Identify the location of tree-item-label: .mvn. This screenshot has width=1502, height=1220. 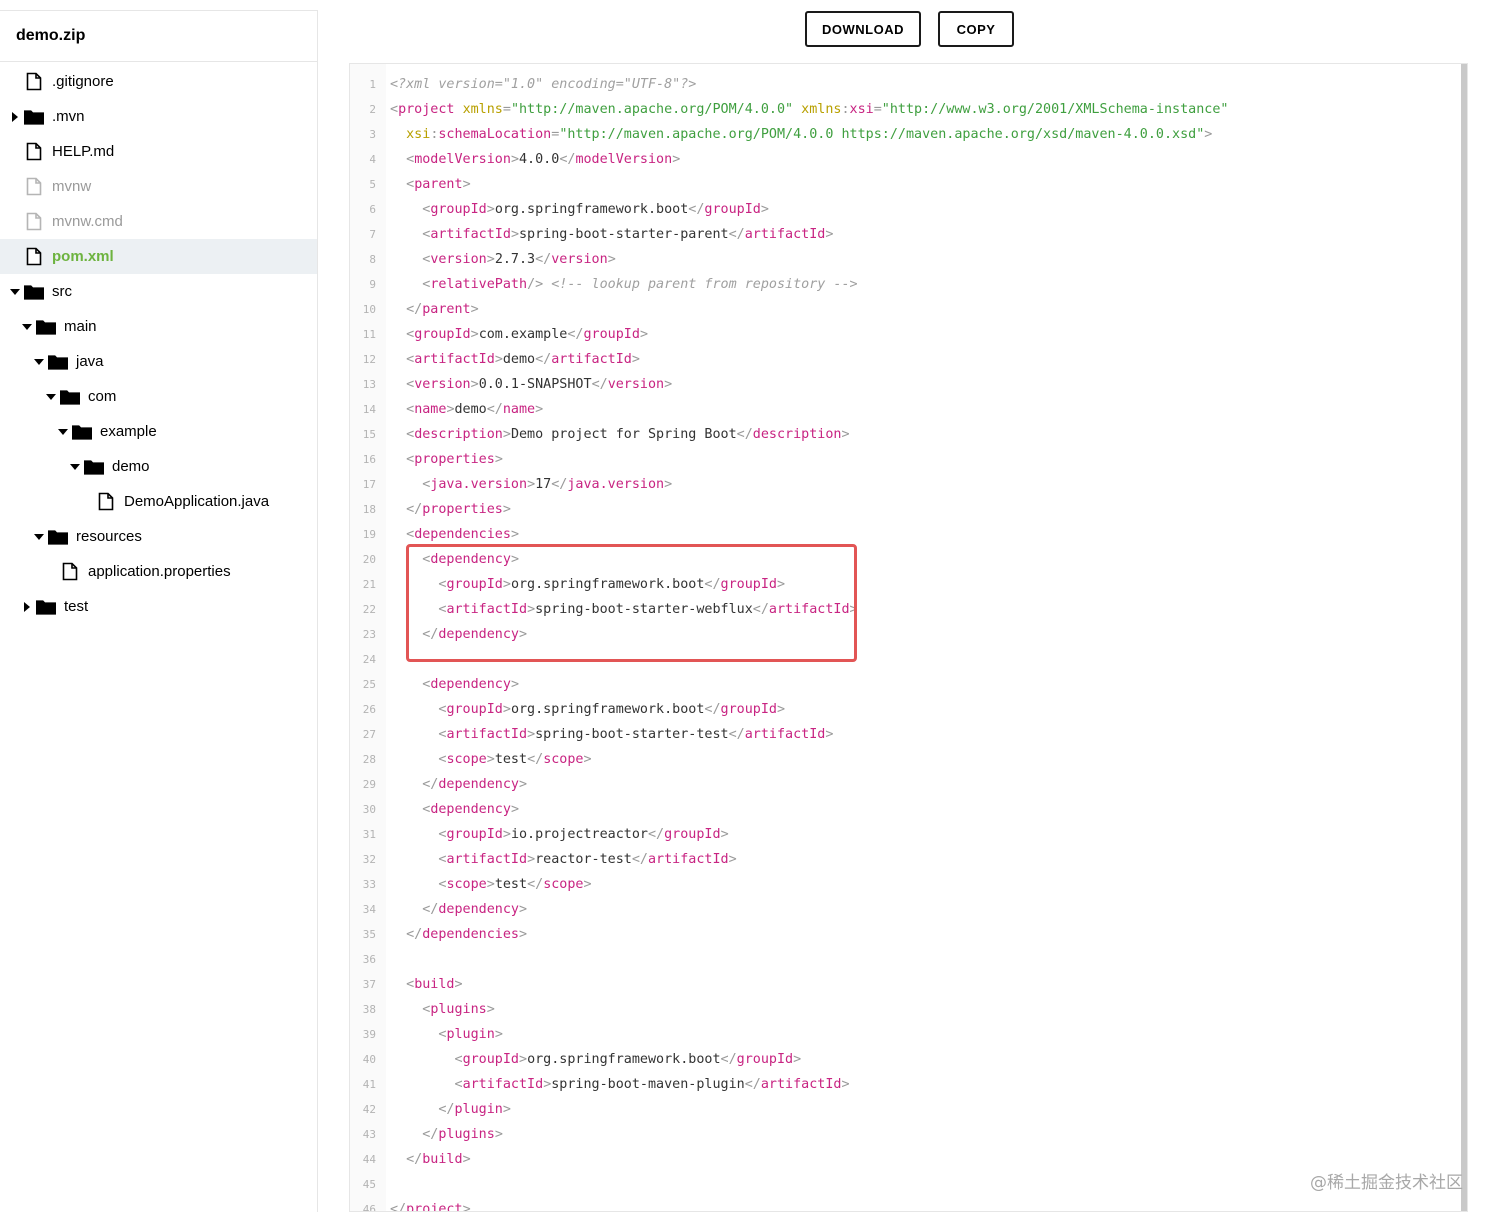
(68, 116).